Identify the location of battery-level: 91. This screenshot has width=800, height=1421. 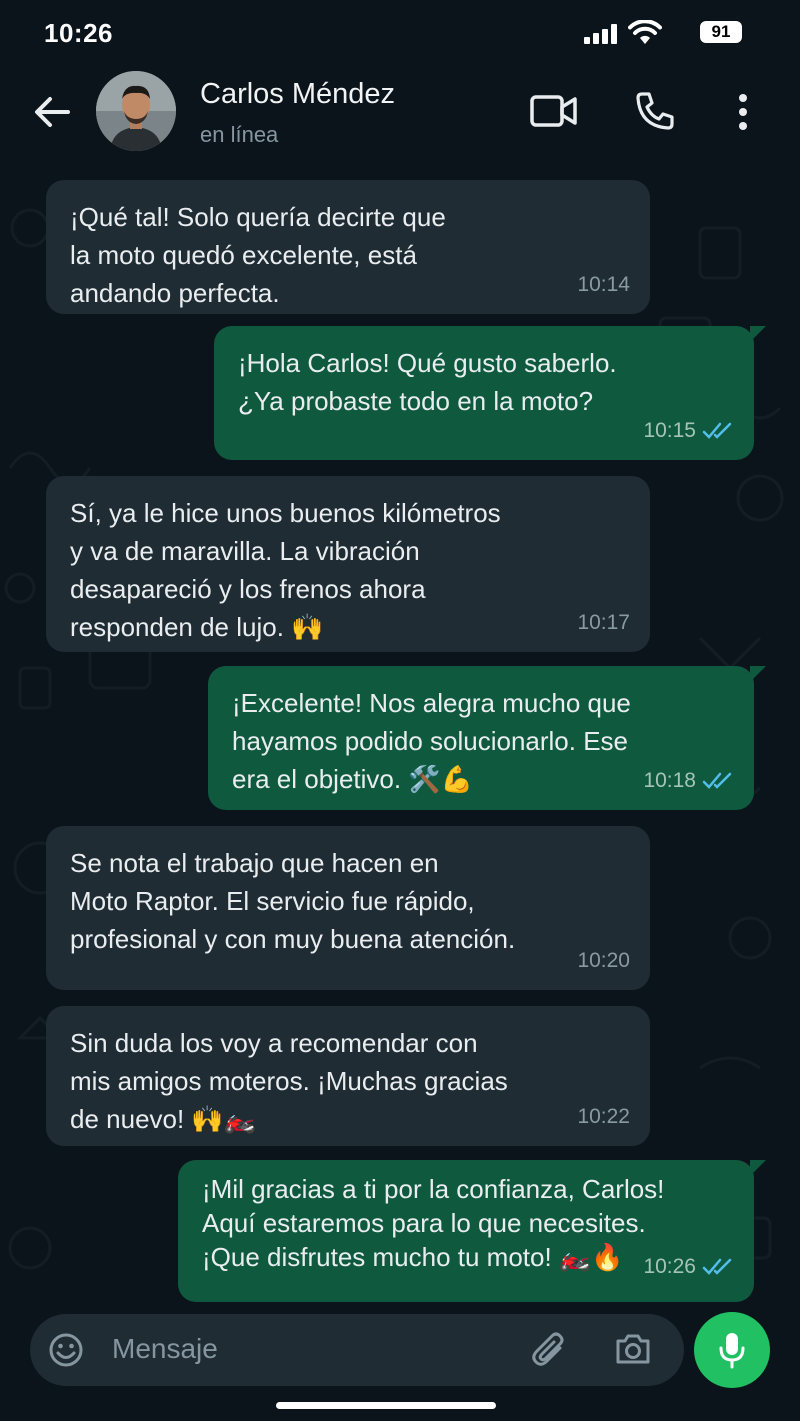
(721, 31).